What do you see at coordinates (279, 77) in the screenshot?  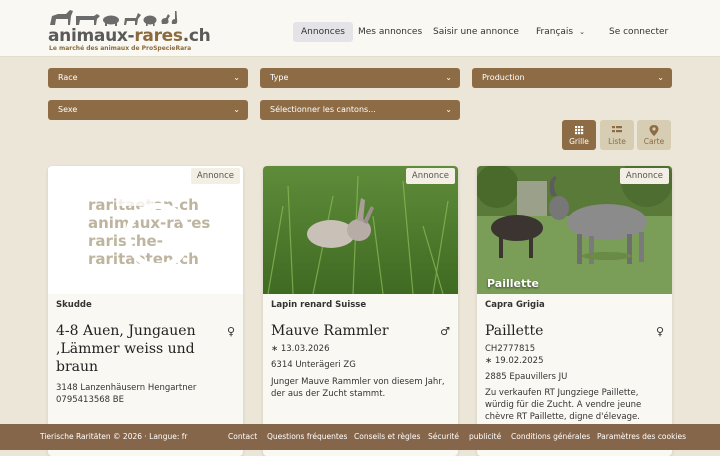 I see `filter-type-label: Type` at bounding box center [279, 77].